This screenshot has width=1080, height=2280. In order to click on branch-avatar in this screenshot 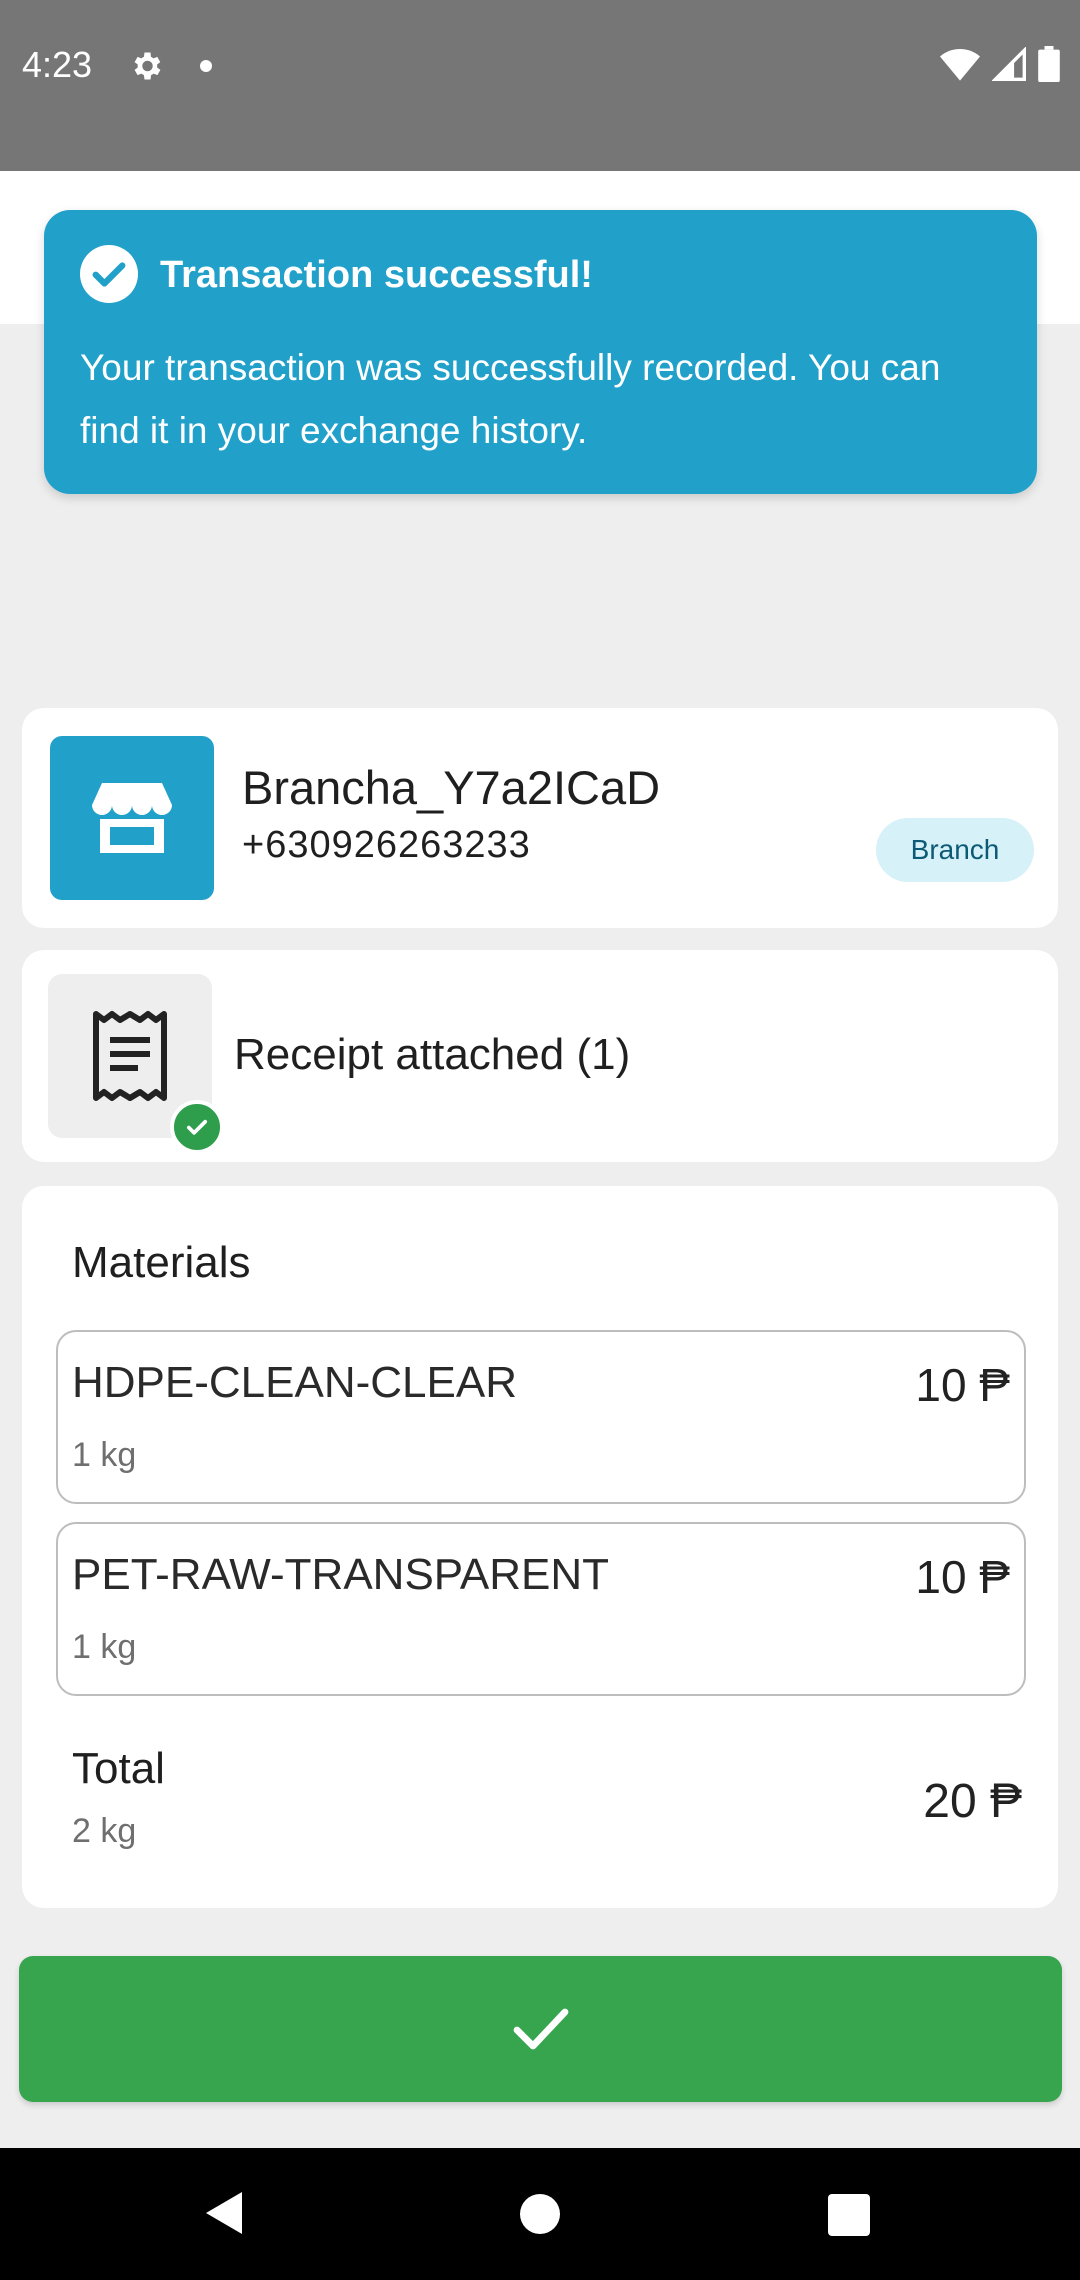, I will do `click(132, 818)`.